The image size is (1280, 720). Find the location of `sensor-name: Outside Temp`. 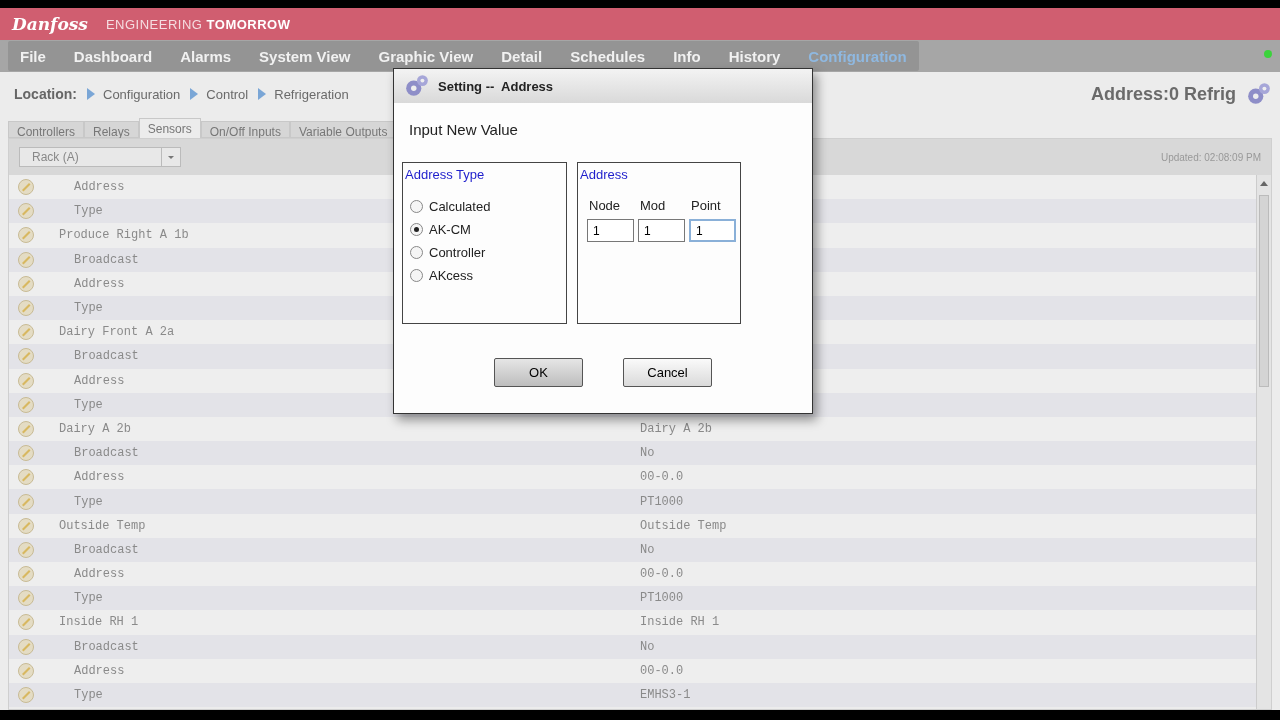

sensor-name: Outside Temp is located at coordinates (102, 525).